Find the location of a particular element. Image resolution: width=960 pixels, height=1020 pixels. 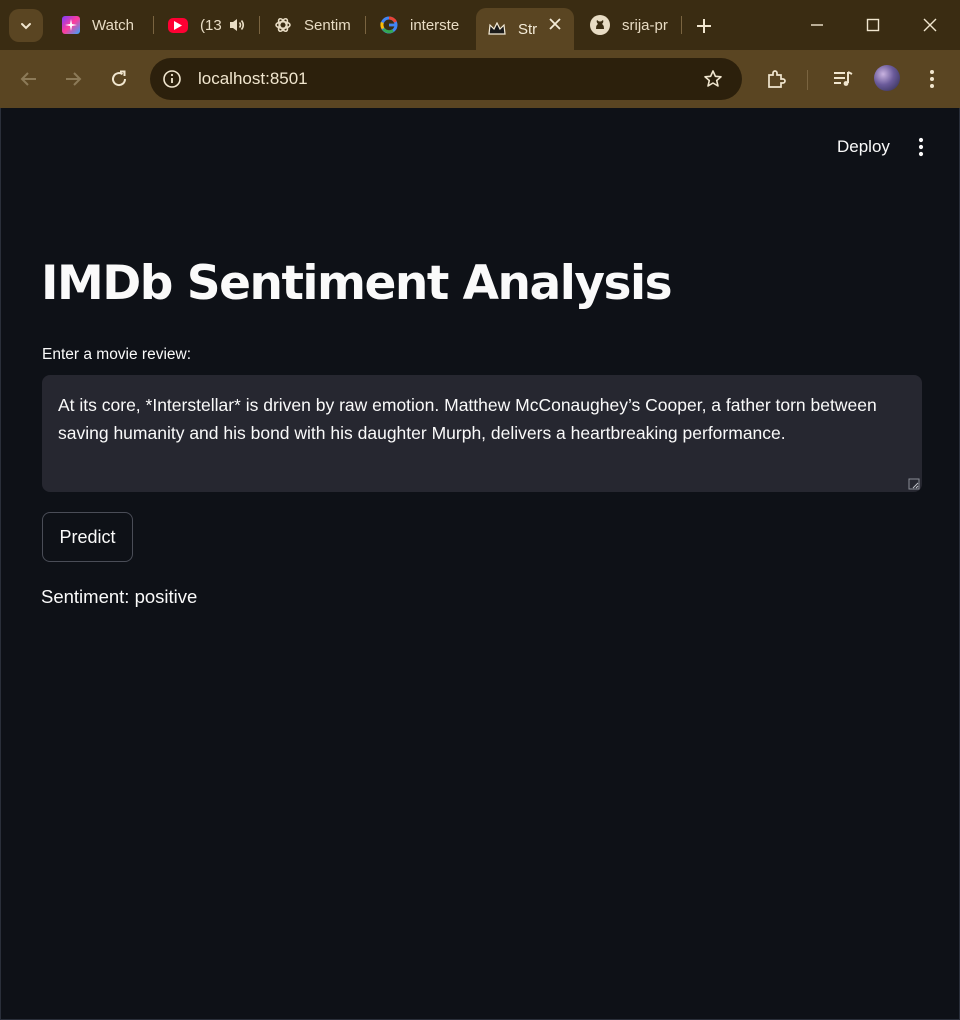

maximize-icon is located at coordinates (873, 25).